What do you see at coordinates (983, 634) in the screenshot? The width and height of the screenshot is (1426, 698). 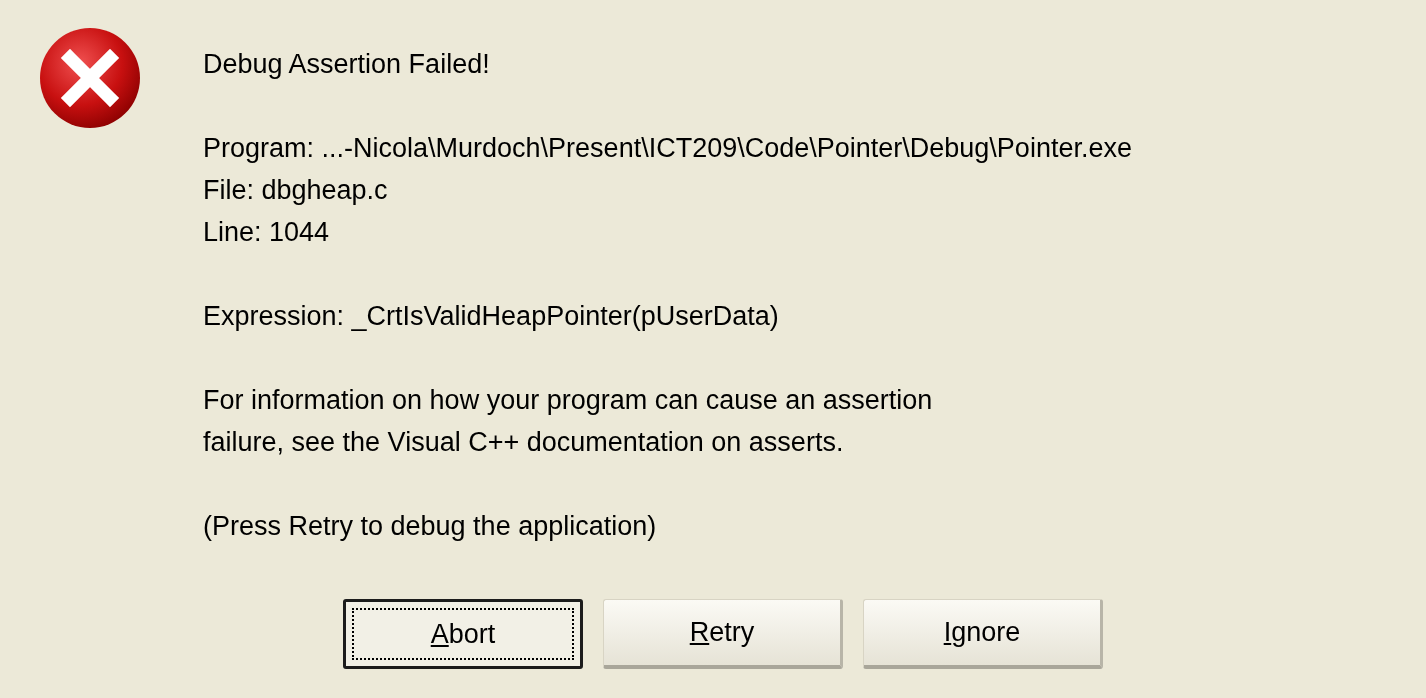 I see `dialog-button: Ignore` at bounding box center [983, 634].